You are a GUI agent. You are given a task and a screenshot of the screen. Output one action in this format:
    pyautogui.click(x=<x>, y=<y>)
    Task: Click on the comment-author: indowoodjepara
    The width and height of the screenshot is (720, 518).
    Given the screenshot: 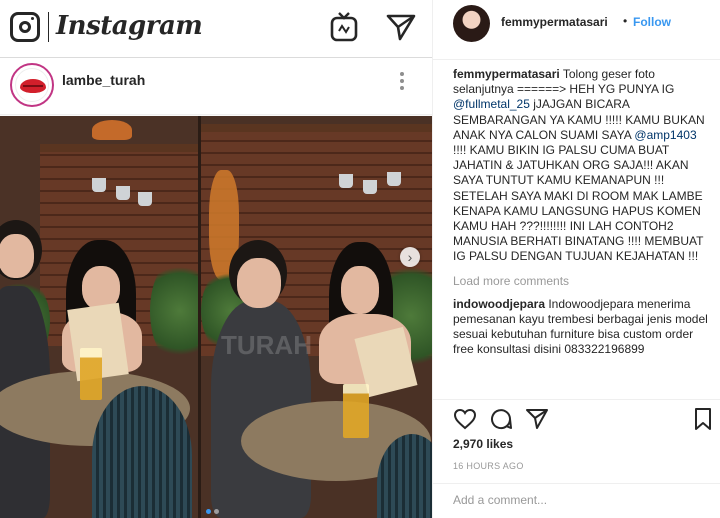 What is the action you would take?
    pyautogui.click(x=499, y=304)
    